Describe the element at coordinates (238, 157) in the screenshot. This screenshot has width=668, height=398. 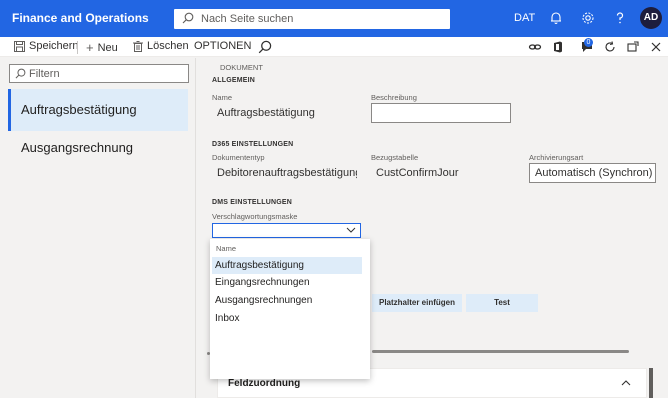
I see `document-type-label: Dokumententyp` at that location.